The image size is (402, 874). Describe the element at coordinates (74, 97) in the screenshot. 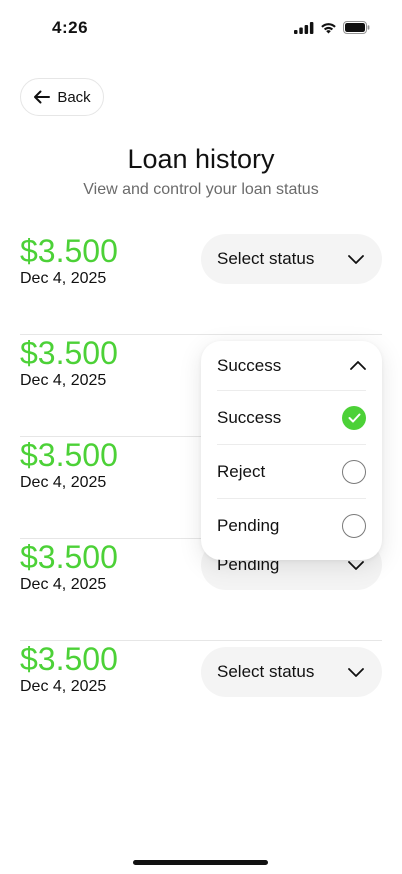

I see `back-button-label: Back` at that location.